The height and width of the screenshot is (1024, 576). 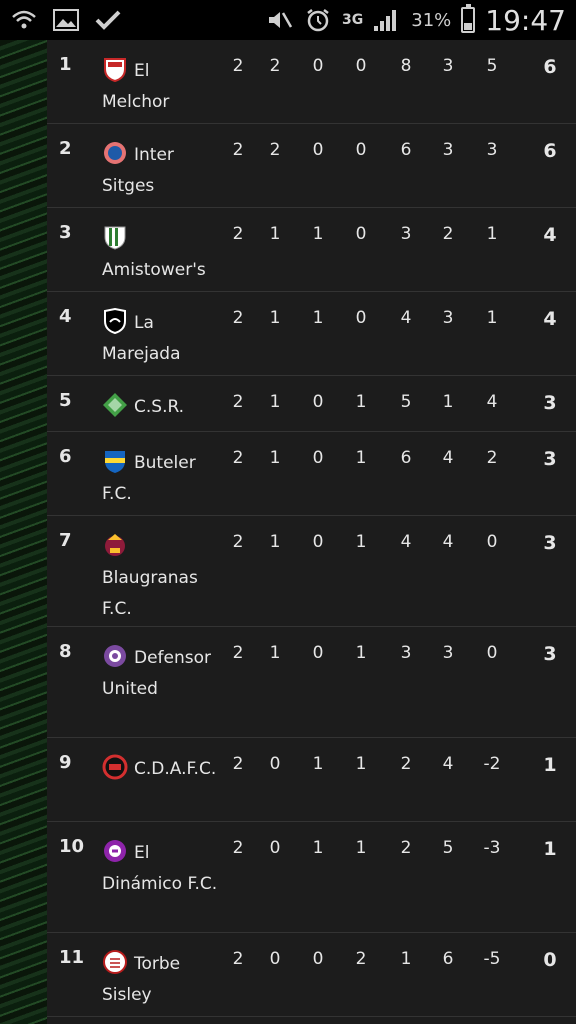 What do you see at coordinates (24, 532) in the screenshot?
I see `background-grass` at bounding box center [24, 532].